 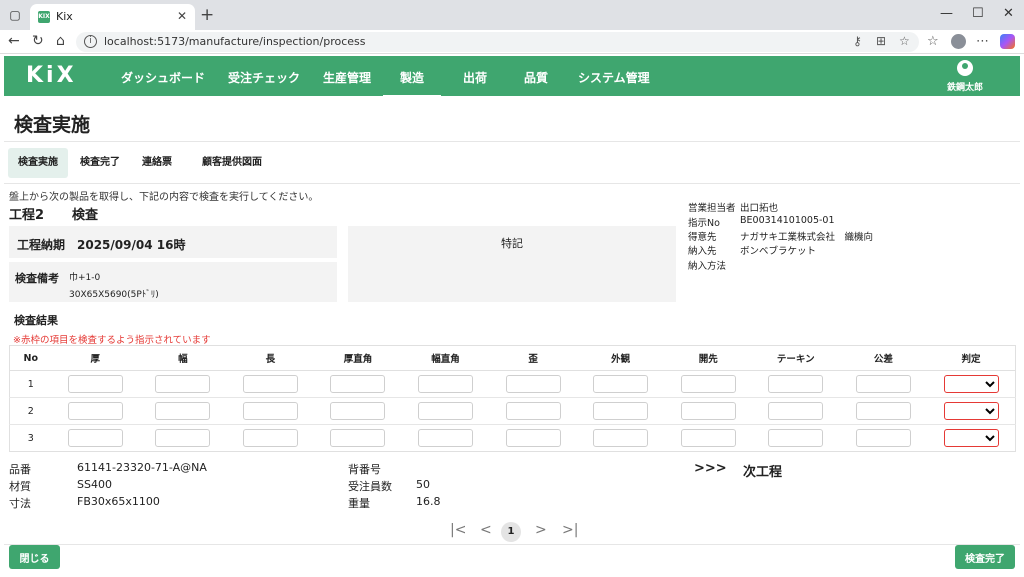 I want to click on deadline-label: 工程納期, so click(x=41, y=245).